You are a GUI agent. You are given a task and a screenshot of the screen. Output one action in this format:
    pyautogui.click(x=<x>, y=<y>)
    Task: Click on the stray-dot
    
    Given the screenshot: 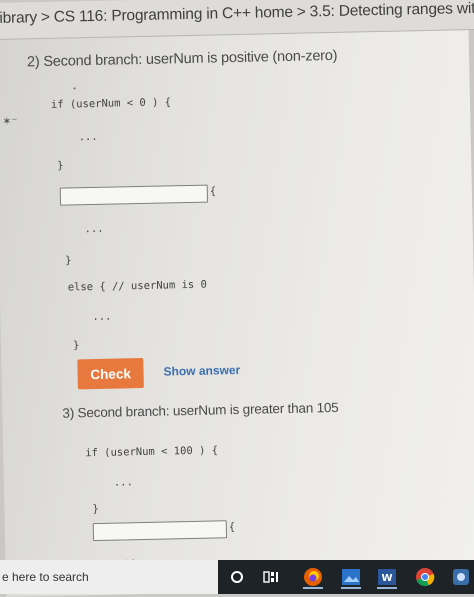 What is the action you would take?
    pyautogui.click(x=74, y=88)
    